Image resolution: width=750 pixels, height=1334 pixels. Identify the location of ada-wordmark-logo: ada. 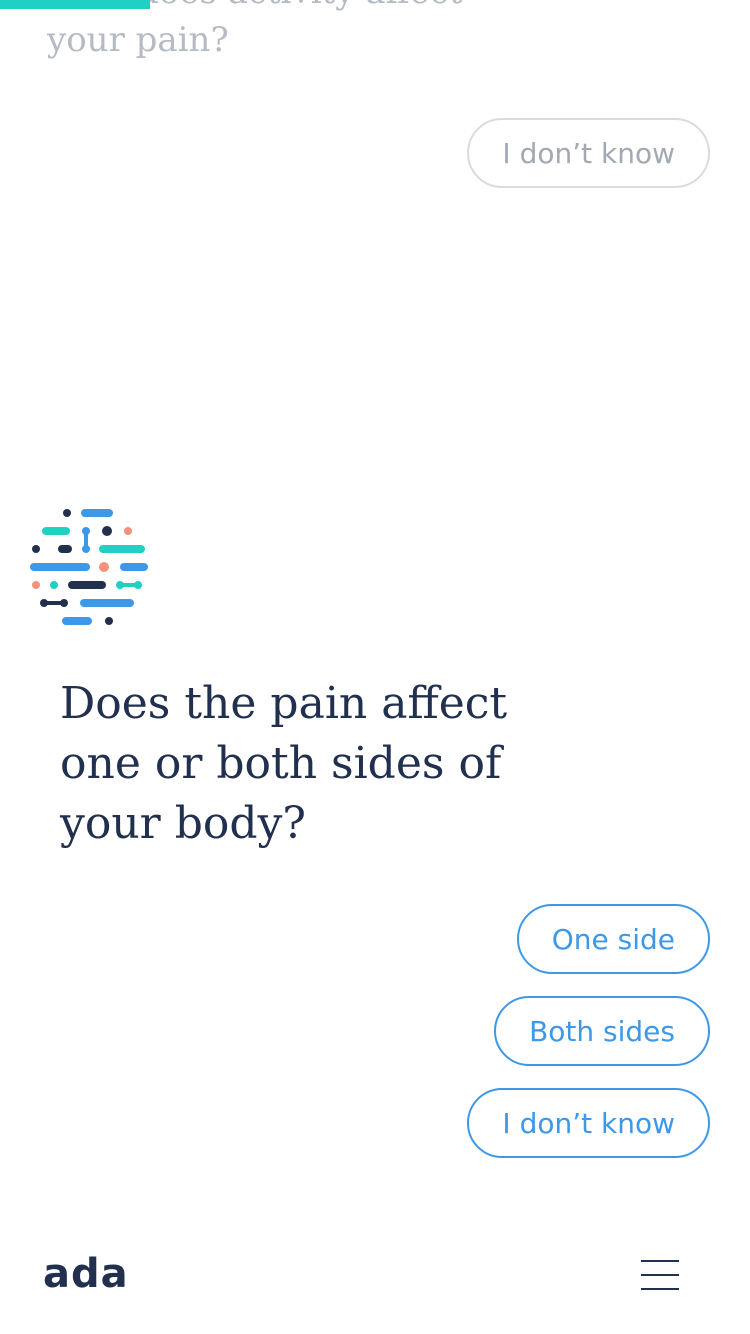
(86, 1274).